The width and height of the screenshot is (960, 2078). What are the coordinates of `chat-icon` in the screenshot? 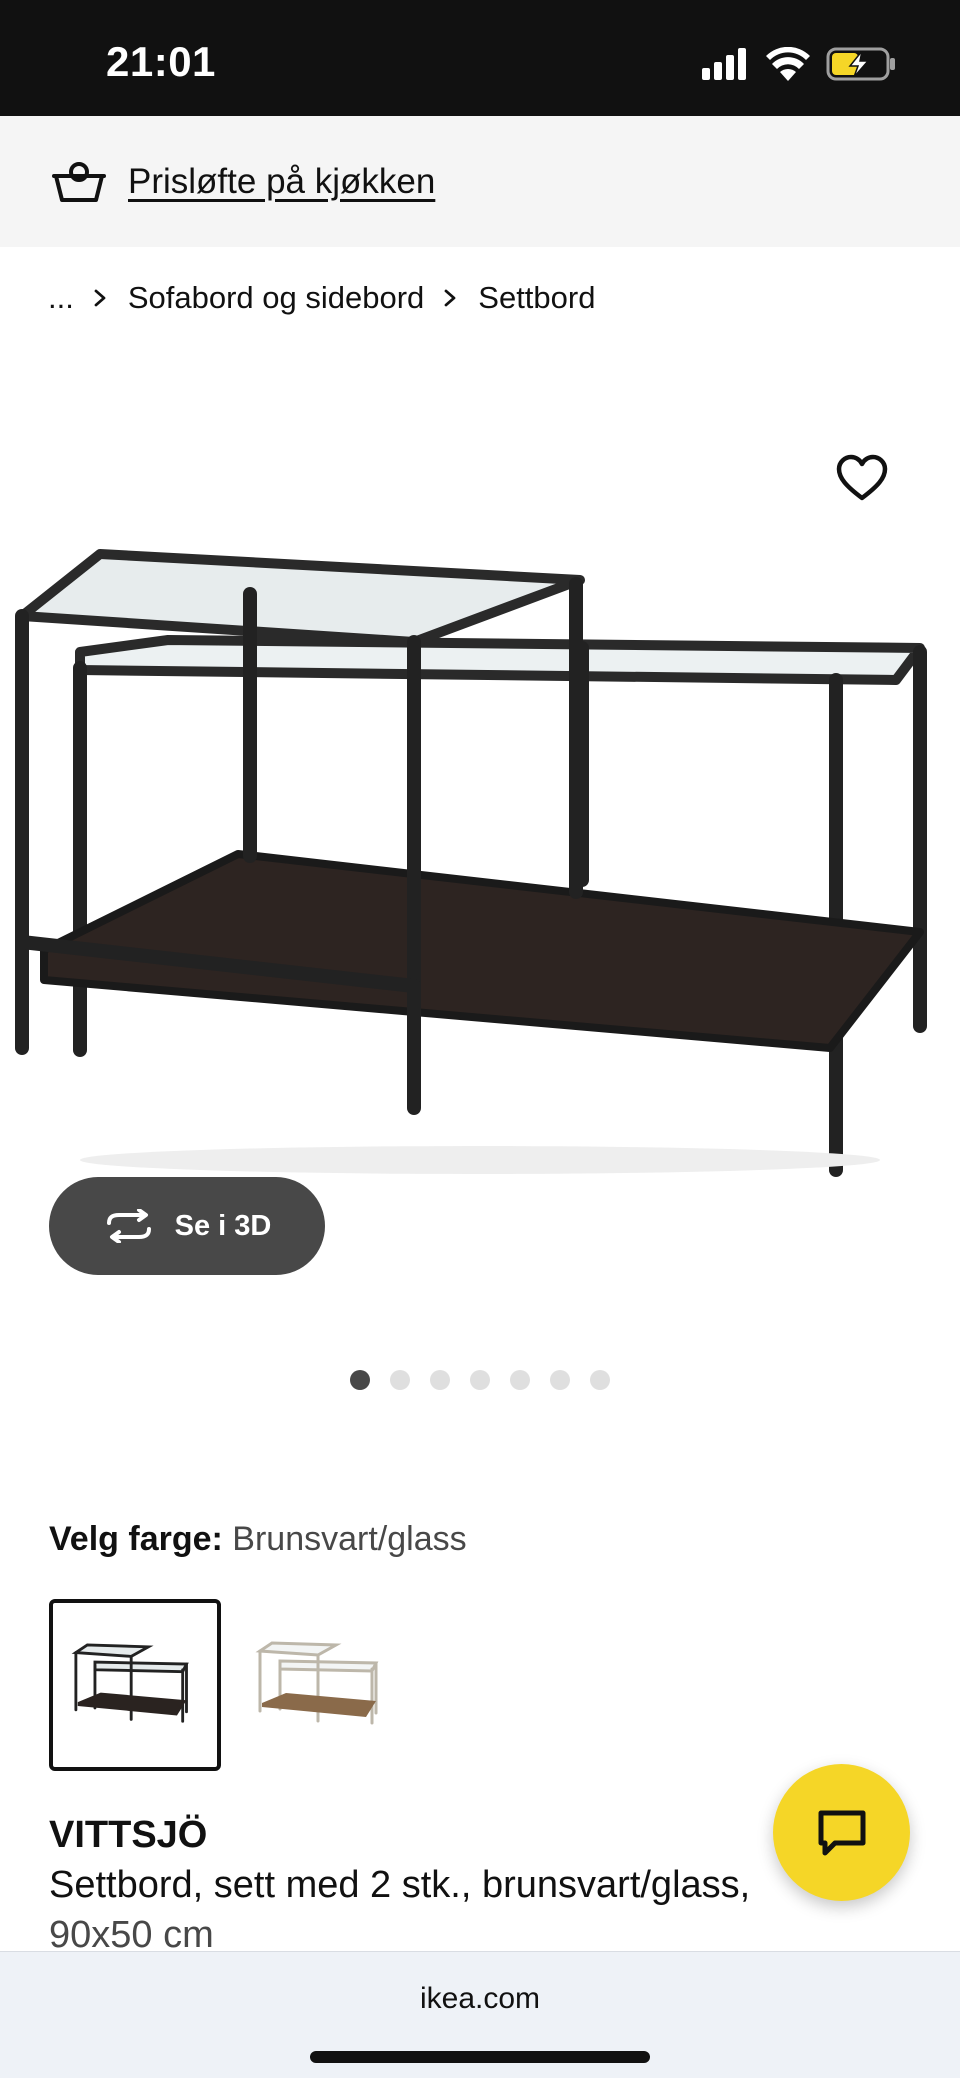 It's located at (841, 1832).